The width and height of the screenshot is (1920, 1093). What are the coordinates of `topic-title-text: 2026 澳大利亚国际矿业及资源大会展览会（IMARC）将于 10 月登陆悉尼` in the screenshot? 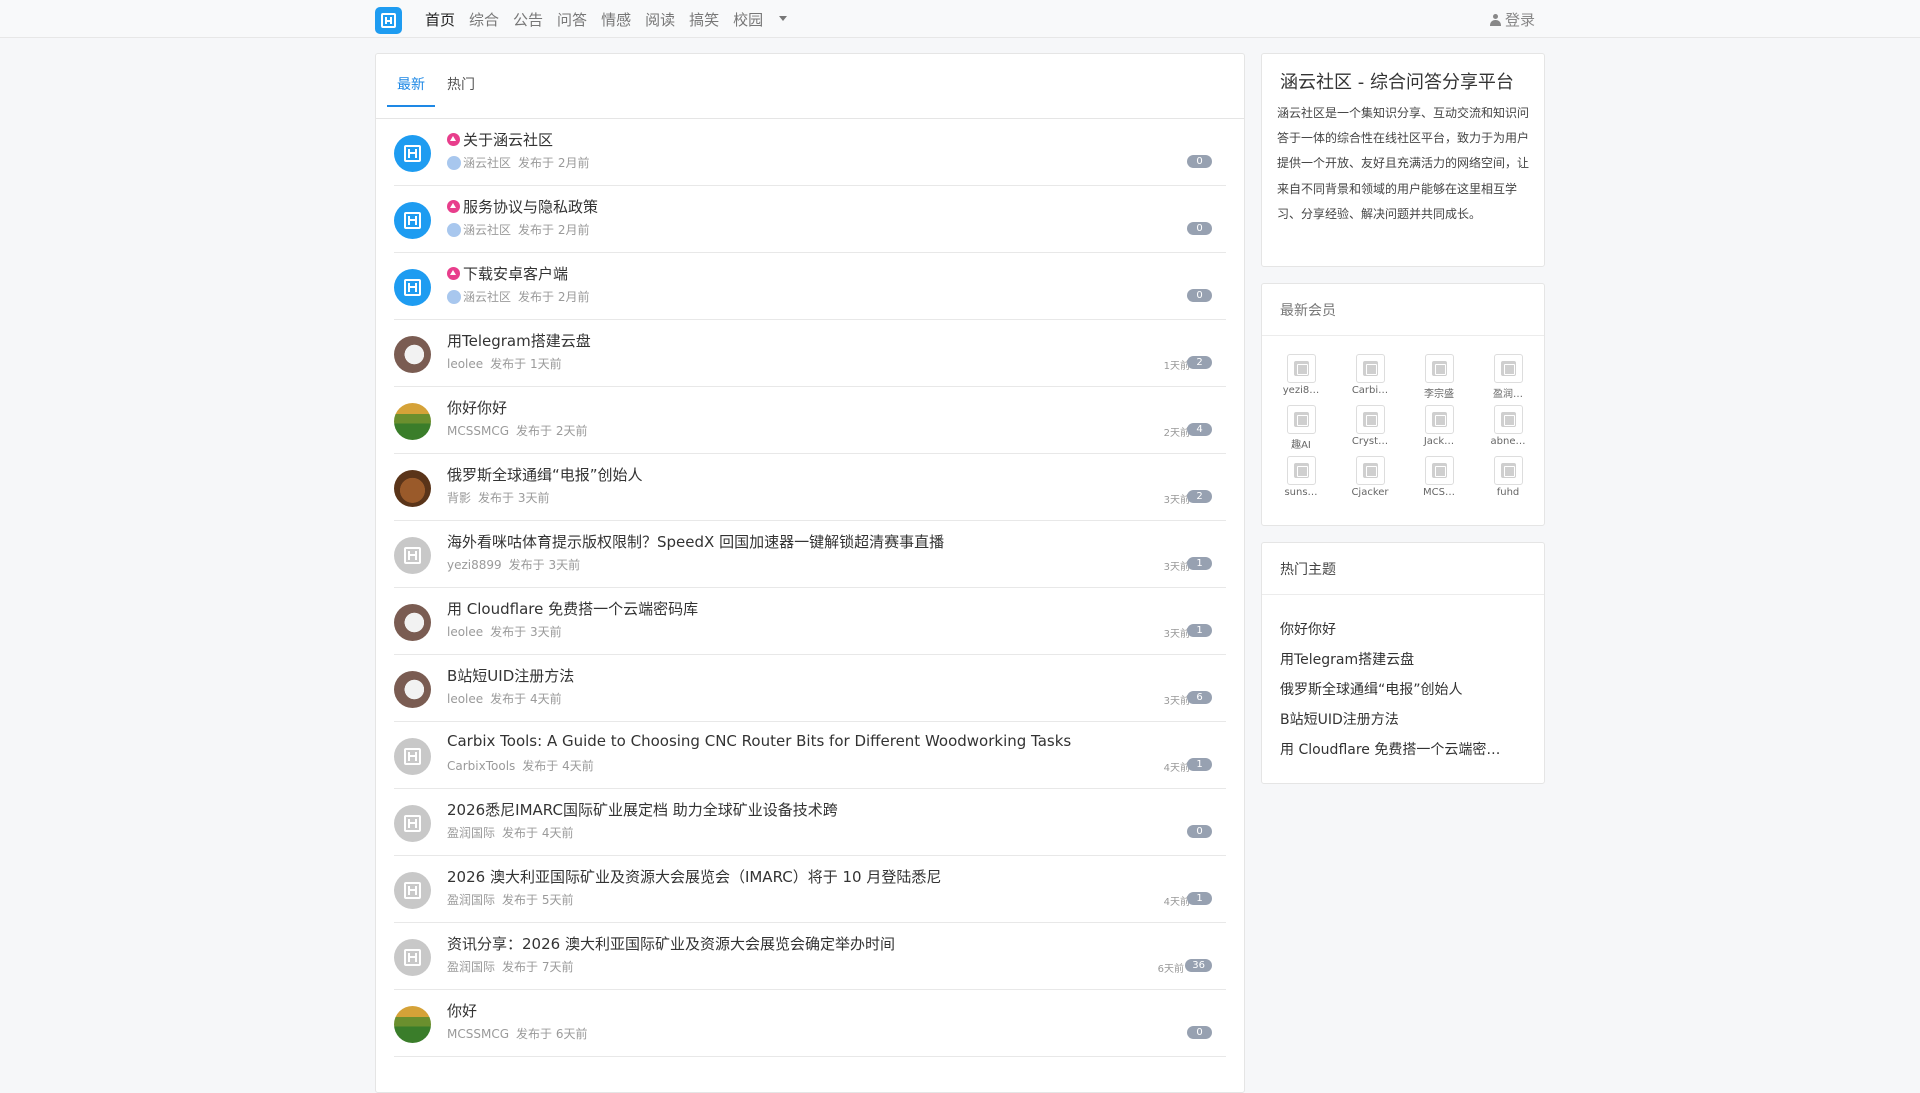 It's located at (694, 877).